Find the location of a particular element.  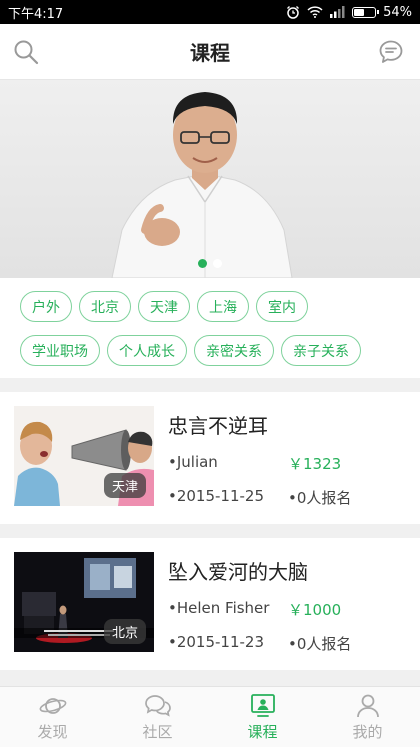

tag-row: 户外 北京 天津 上海 室内 is located at coordinates (220, 306).